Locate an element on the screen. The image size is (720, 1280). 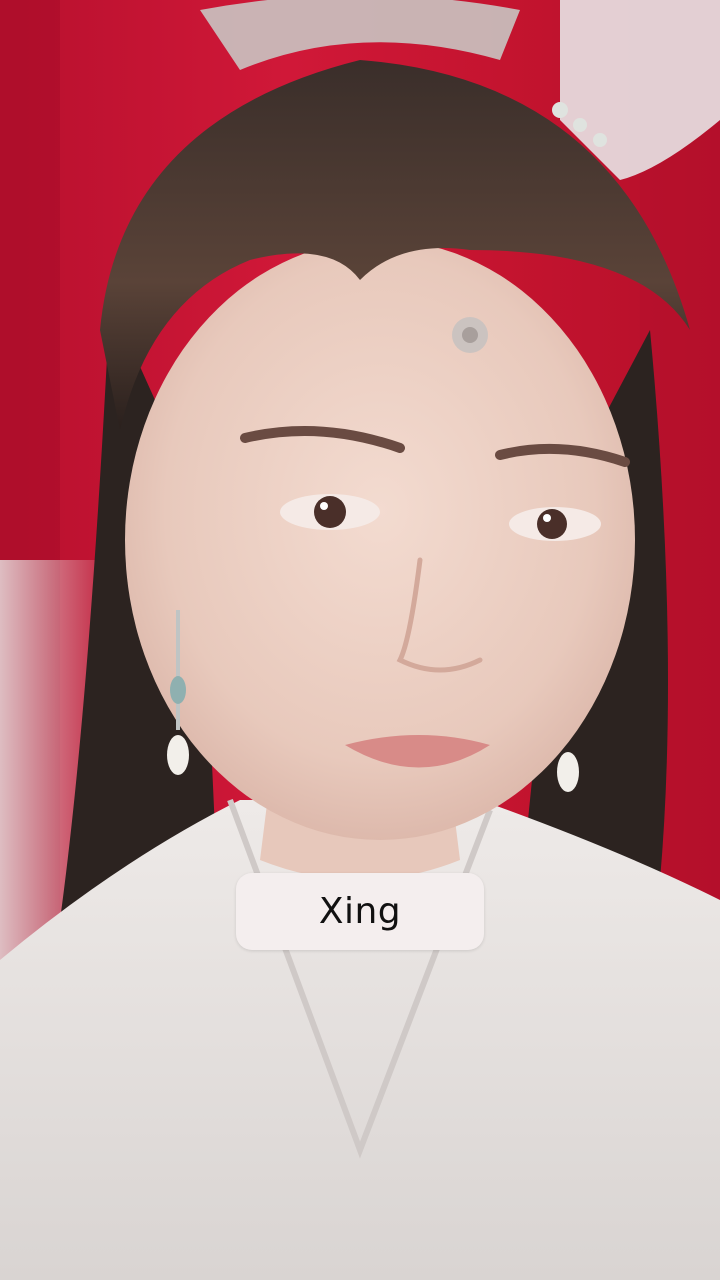
caption-pill: Xing is located at coordinates (360, 911).